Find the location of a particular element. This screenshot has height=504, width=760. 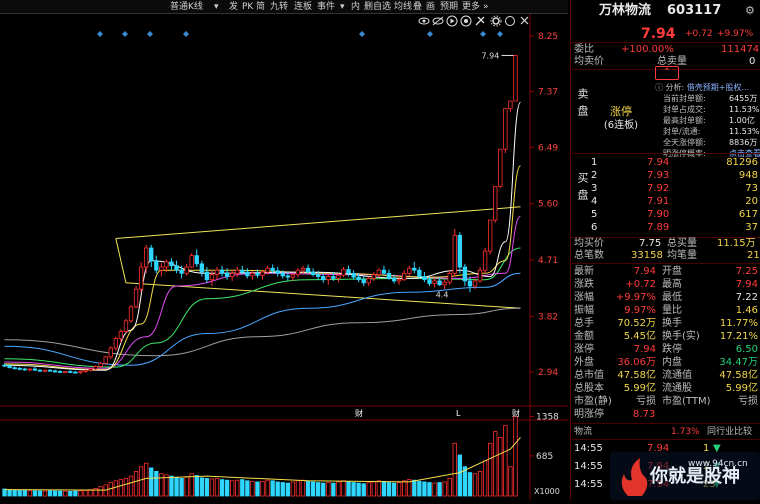

sector-name: 物流 is located at coordinates (583, 432).